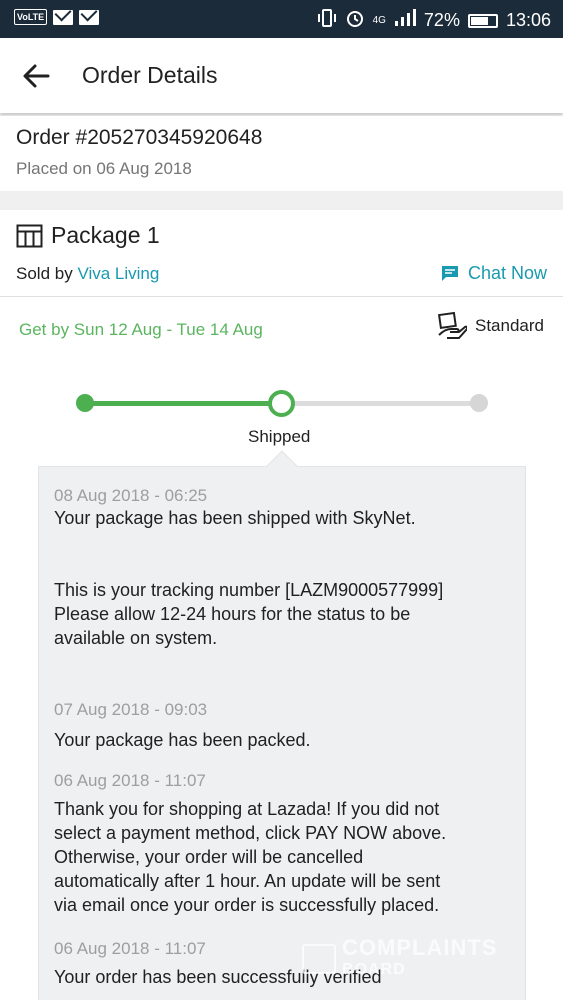  I want to click on status-bar: VoLTE 4G 72% 13:06, so click(281, 19).